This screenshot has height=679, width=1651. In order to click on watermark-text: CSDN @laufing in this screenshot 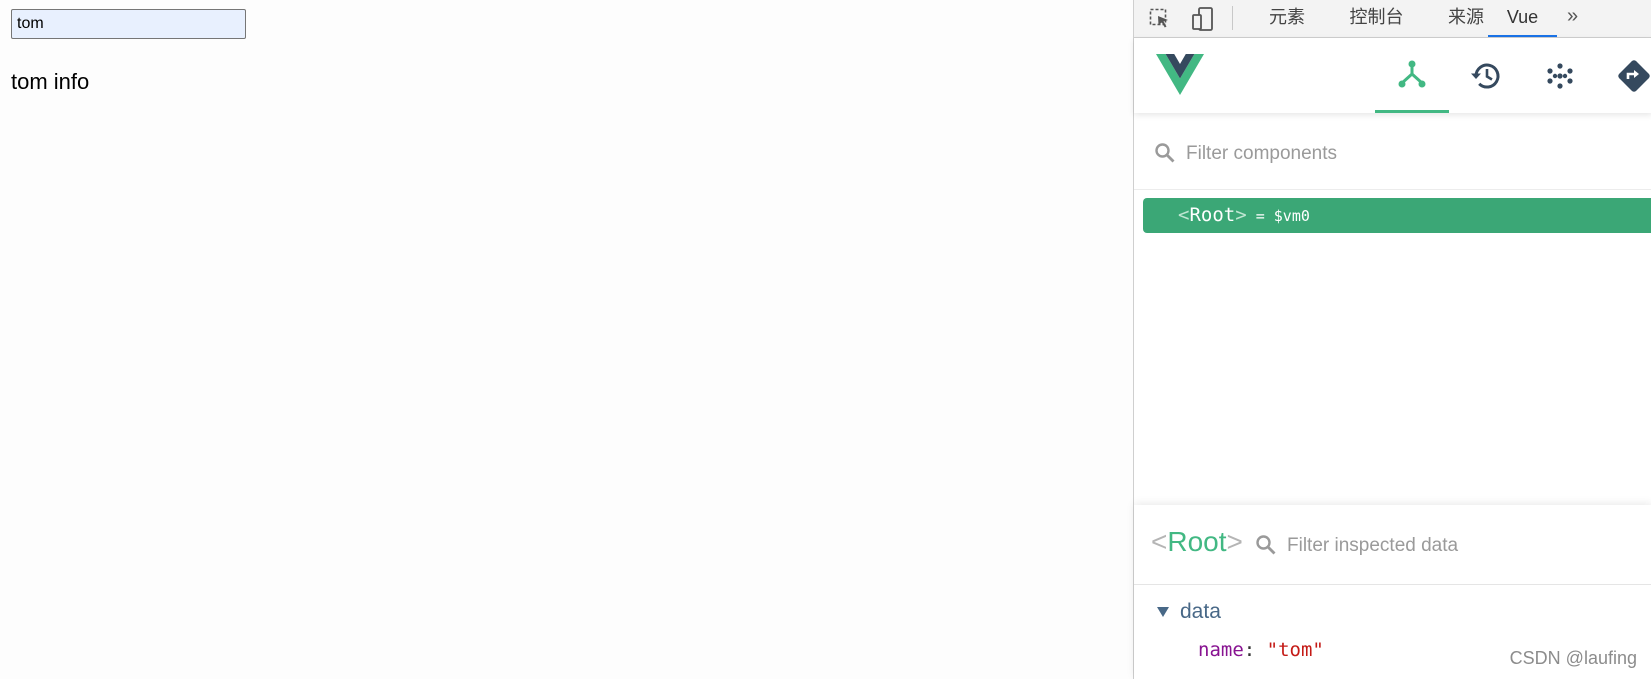, I will do `click(1573, 658)`.